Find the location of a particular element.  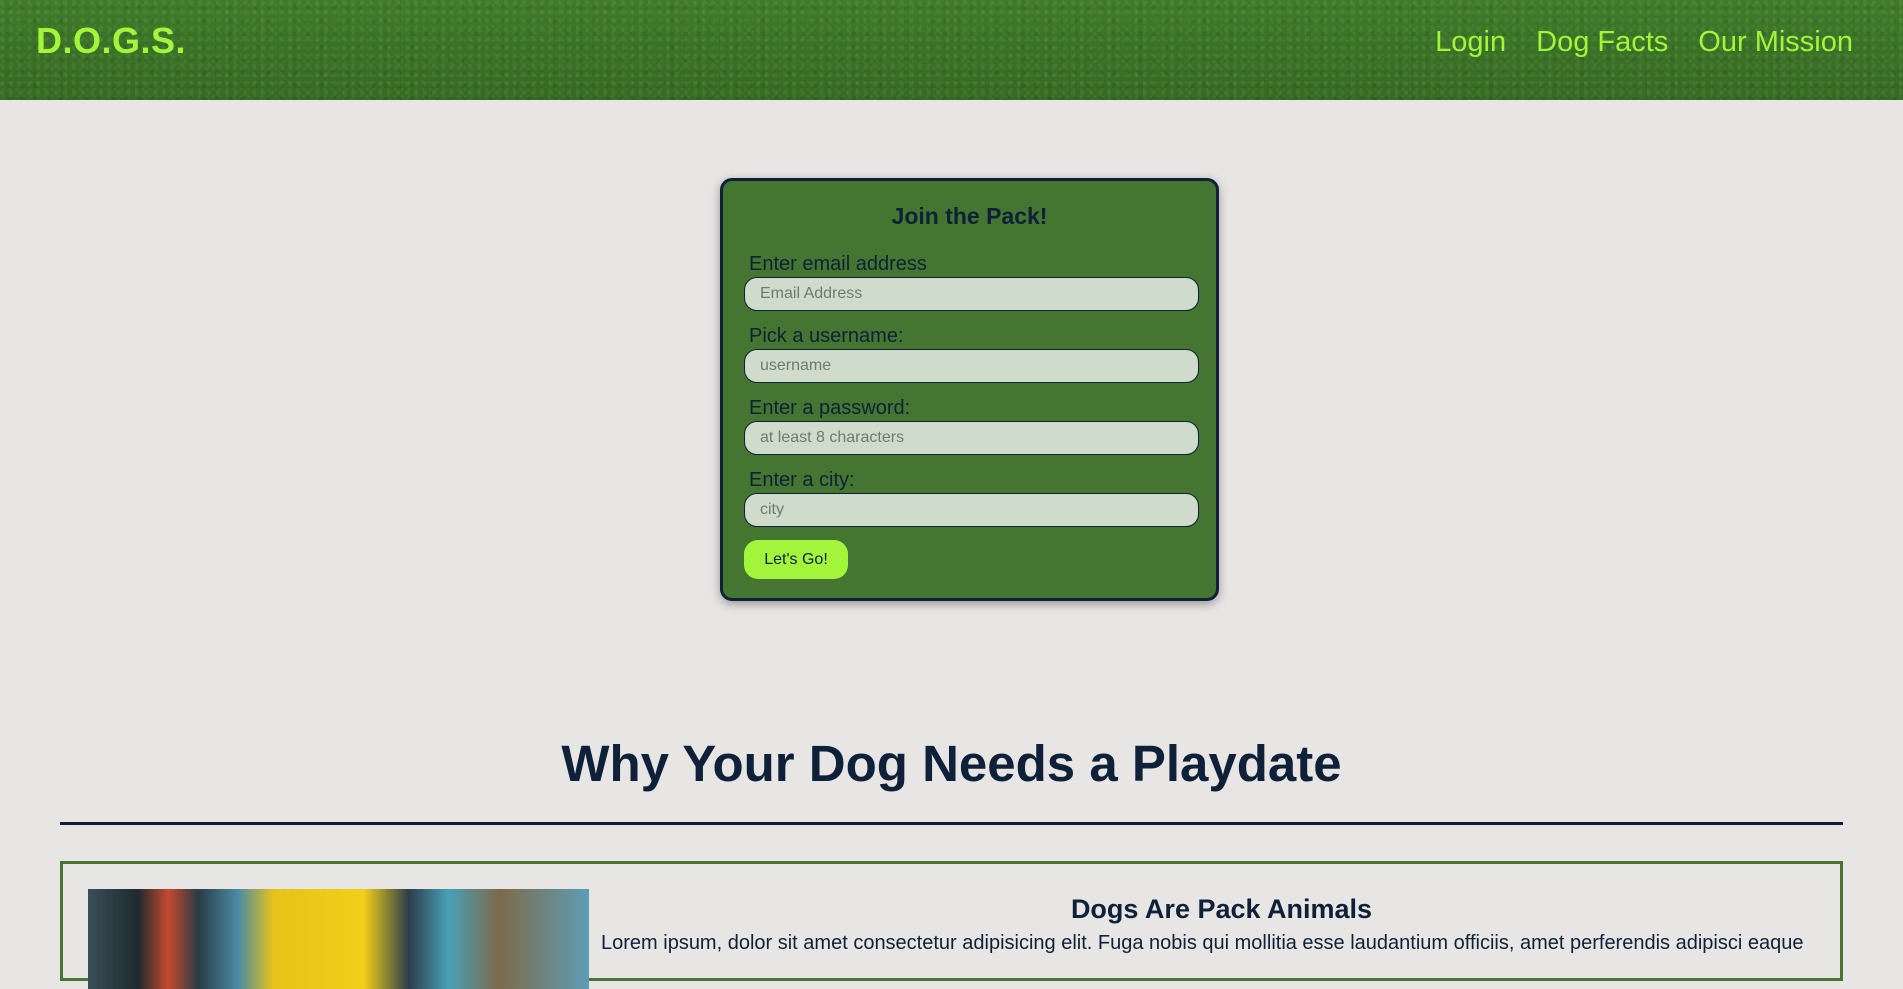

card-title: Dogs Are Pack Animals is located at coordinates (1221, 909).